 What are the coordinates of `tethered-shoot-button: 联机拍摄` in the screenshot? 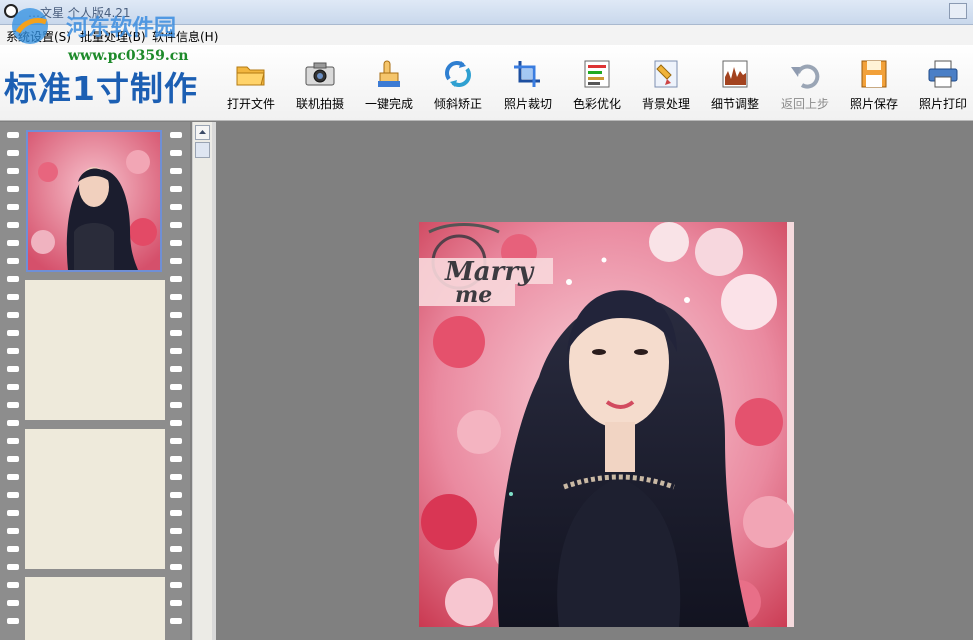 It's located at (320, 85).